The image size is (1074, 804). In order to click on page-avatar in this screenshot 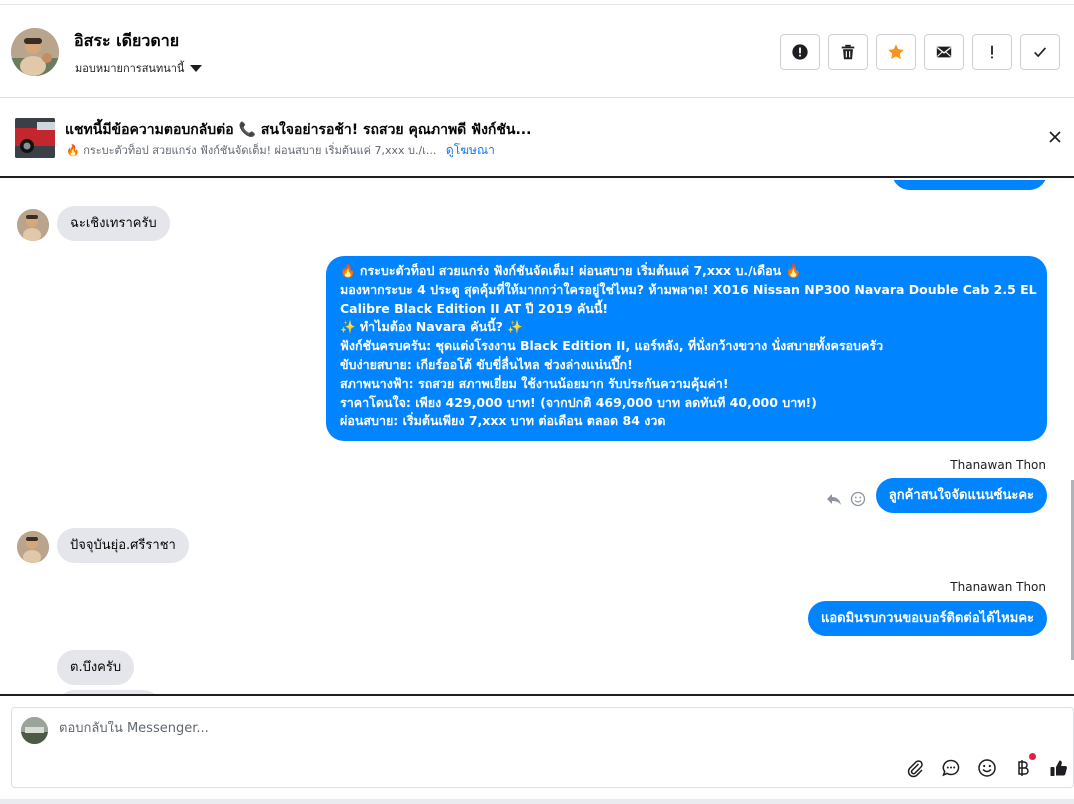, I will do `click(34, 730)`.